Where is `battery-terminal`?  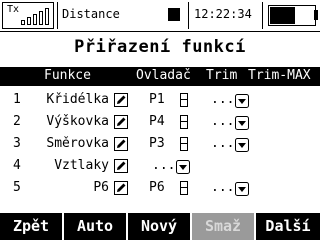
battery-terminal is located at coordinates (316, 15).